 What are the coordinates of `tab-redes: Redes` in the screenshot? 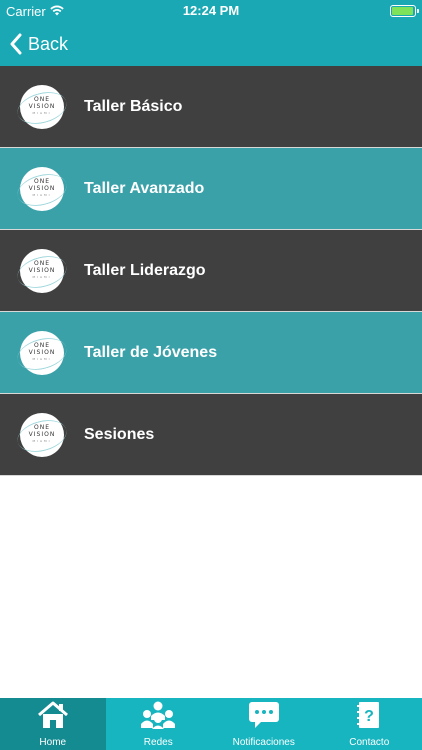 It's located at (159, 724).